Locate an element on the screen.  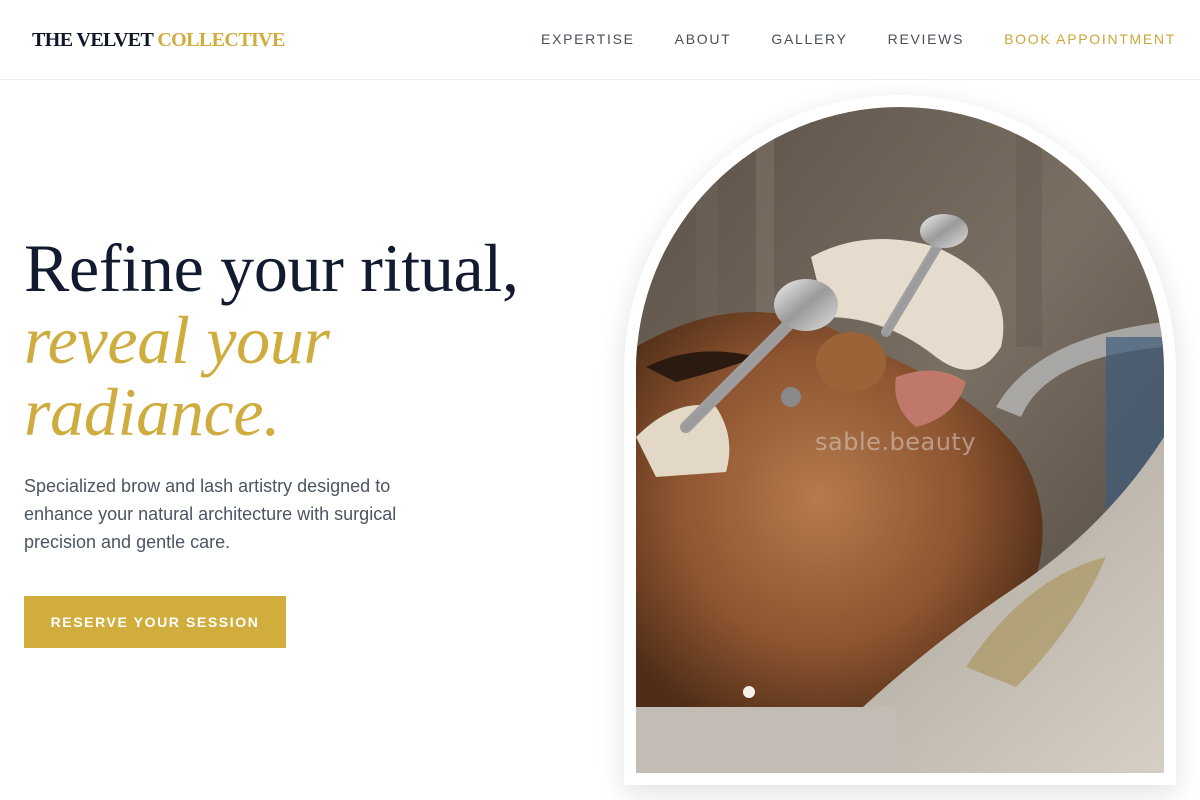
brand-name-primary: THE VELVET is located at coordinates (93, 40).